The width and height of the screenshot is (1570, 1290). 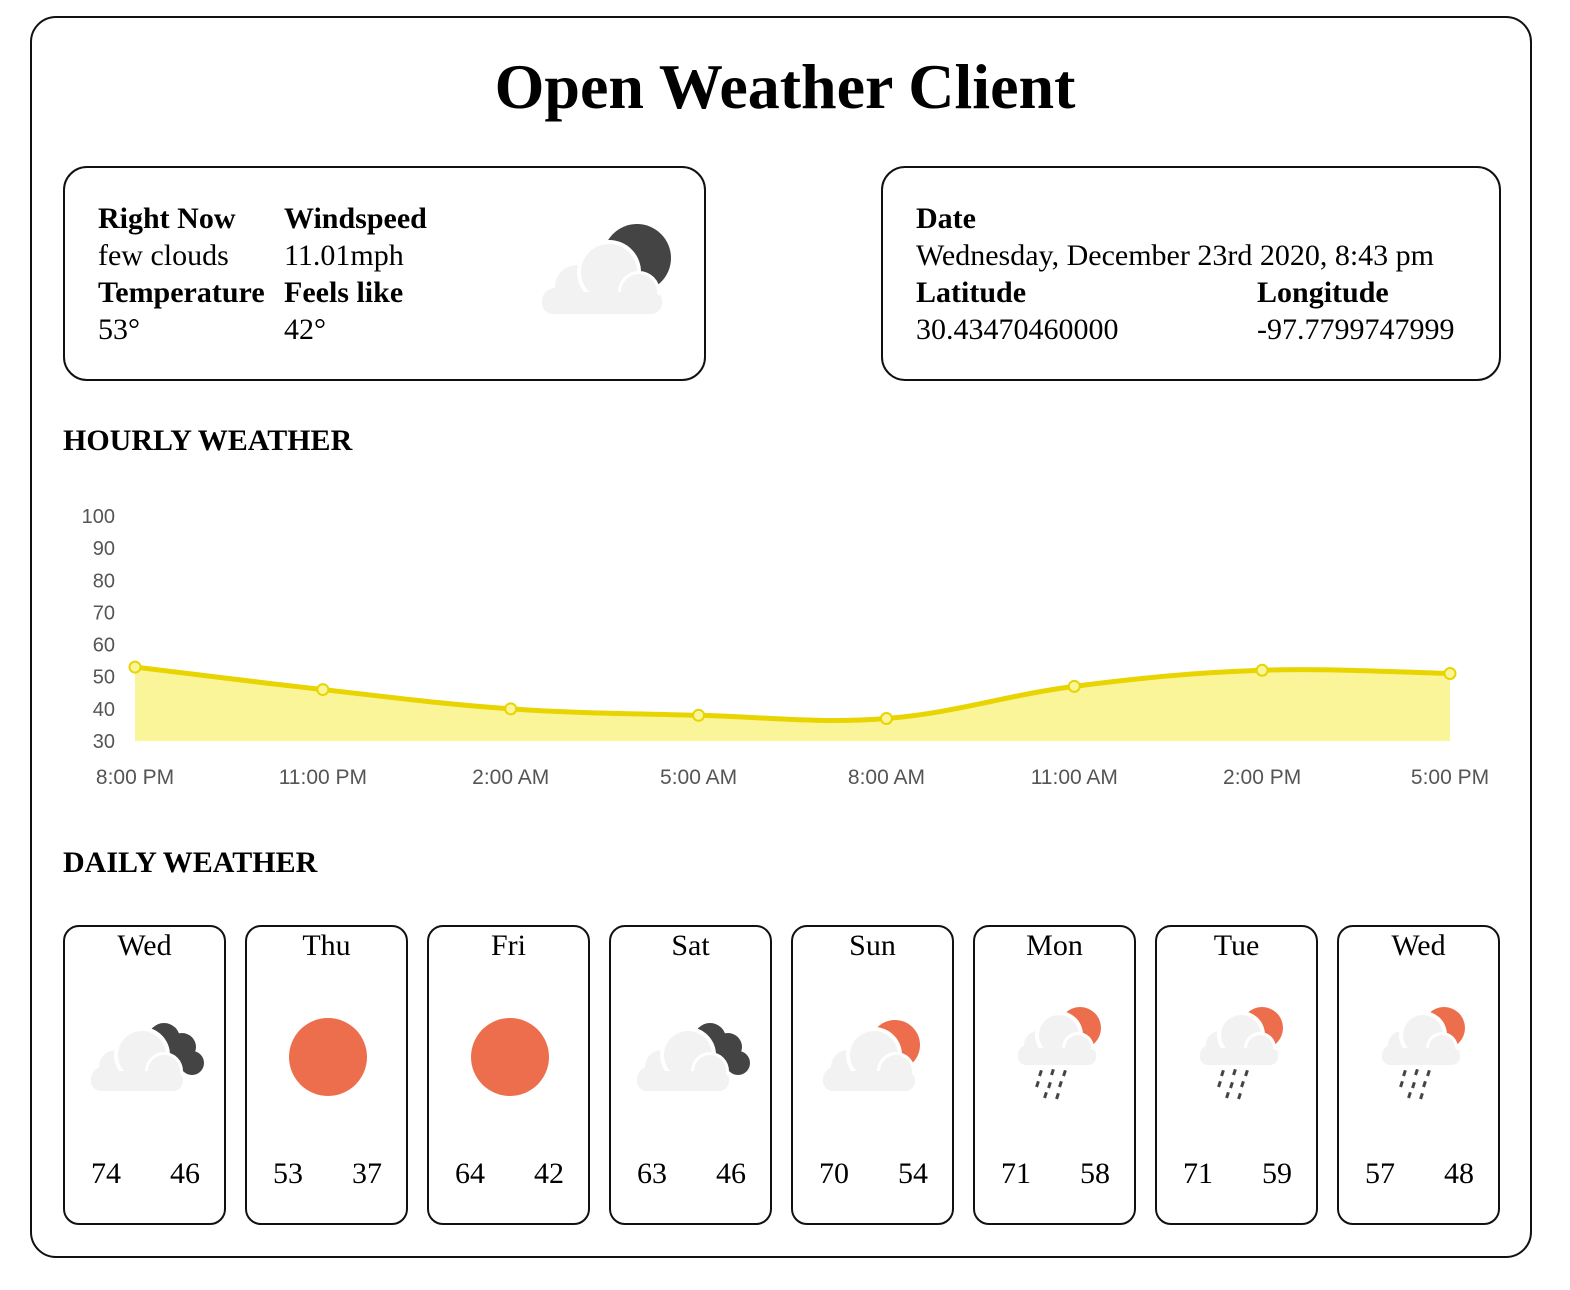 What do you see at coordinates (208, 440) in the screenshot?
I see `hourly-weather-title: HOURLY WEATHER` at bounding box center [208, 440].